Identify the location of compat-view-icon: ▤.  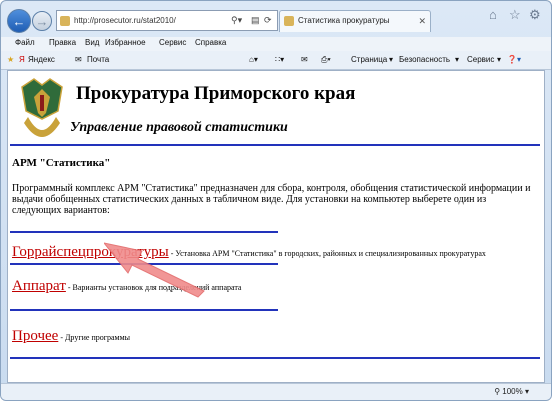
(255, 20).